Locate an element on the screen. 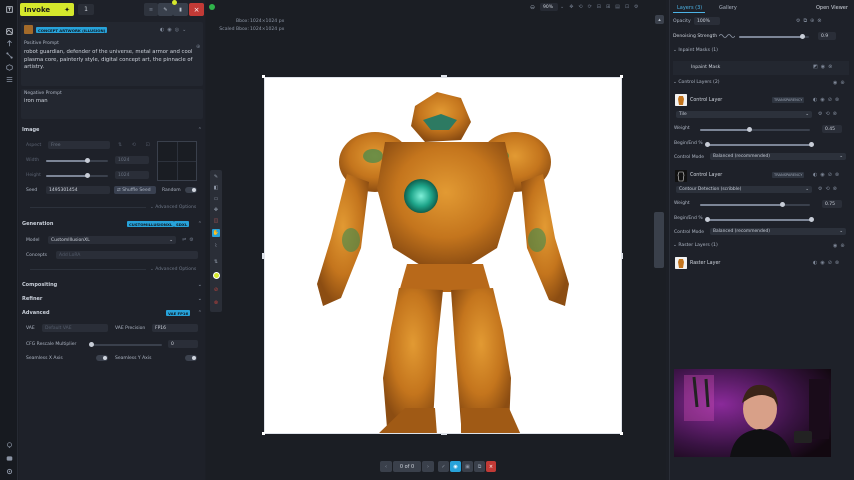 This screenshot has width=854, height=480. queue-icon is located at coordinates (9, 79).